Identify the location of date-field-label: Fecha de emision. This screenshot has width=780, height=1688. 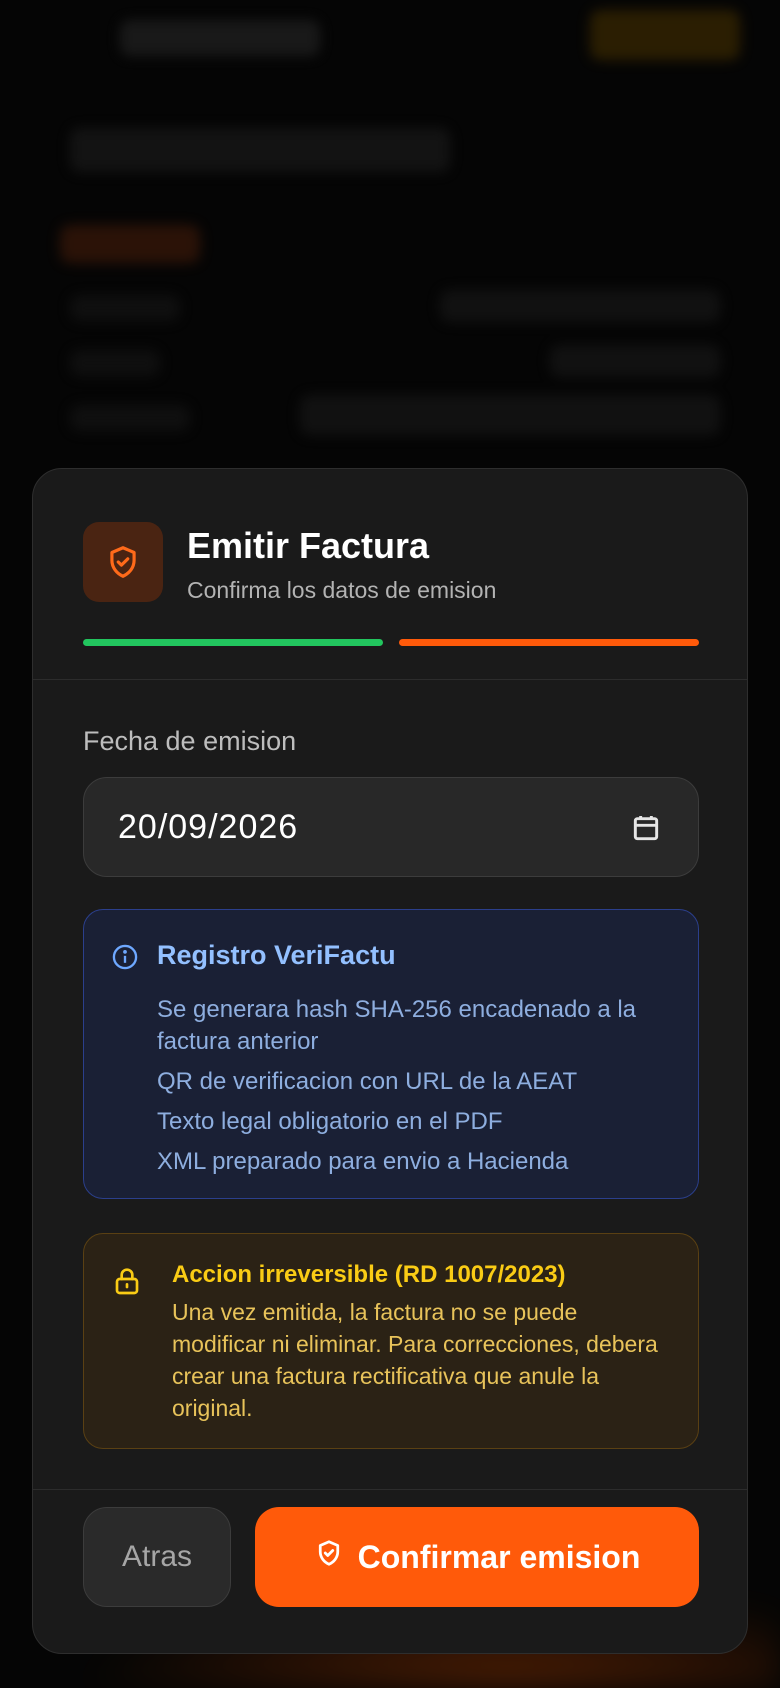
(190, 741).